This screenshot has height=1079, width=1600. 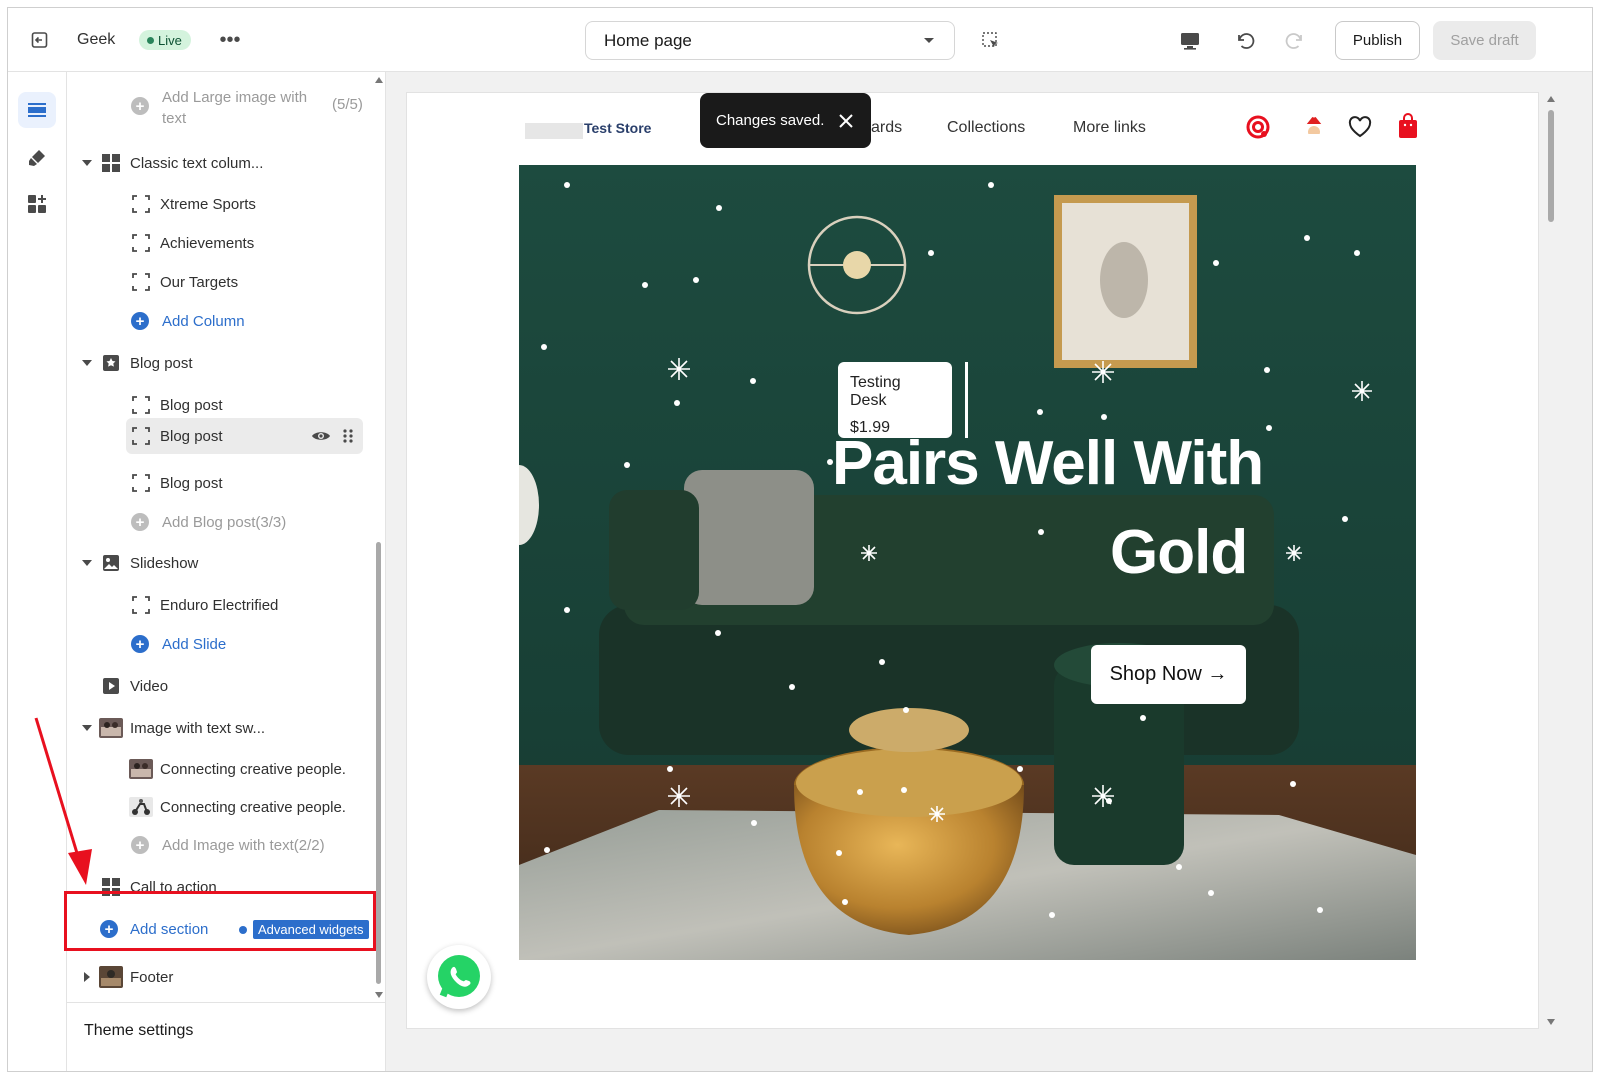 I want to click on theme-settings-footer: Theme settings, so click(x=226, y=1036).